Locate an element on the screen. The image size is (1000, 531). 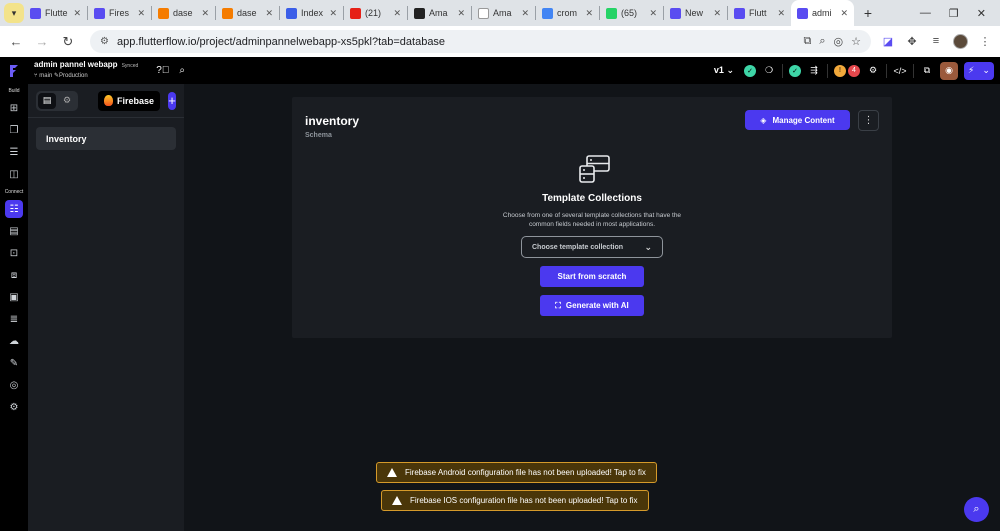
firebase-chip: Firebase is located at coordinates (129, 100).